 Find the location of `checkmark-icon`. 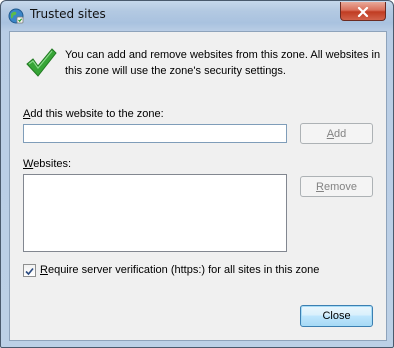

checkmark-icon is located at coordinates (29, 270).